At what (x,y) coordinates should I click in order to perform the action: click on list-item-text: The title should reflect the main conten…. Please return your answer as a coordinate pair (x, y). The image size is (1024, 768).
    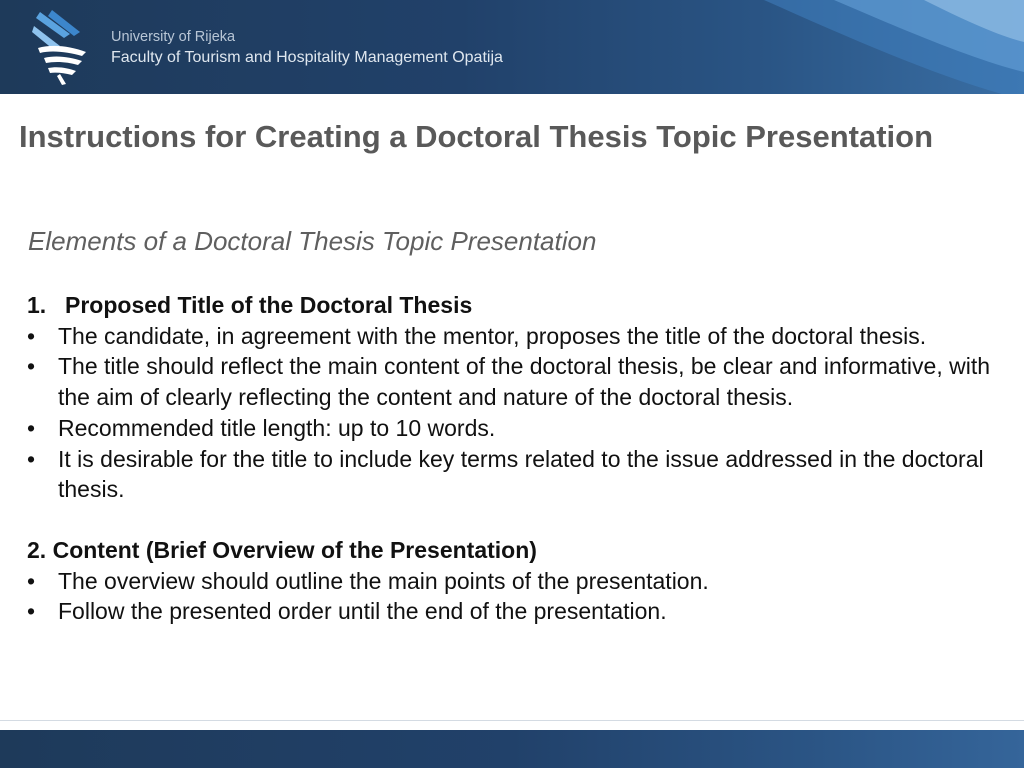
    Looking at the image, I should click on (524, 382).